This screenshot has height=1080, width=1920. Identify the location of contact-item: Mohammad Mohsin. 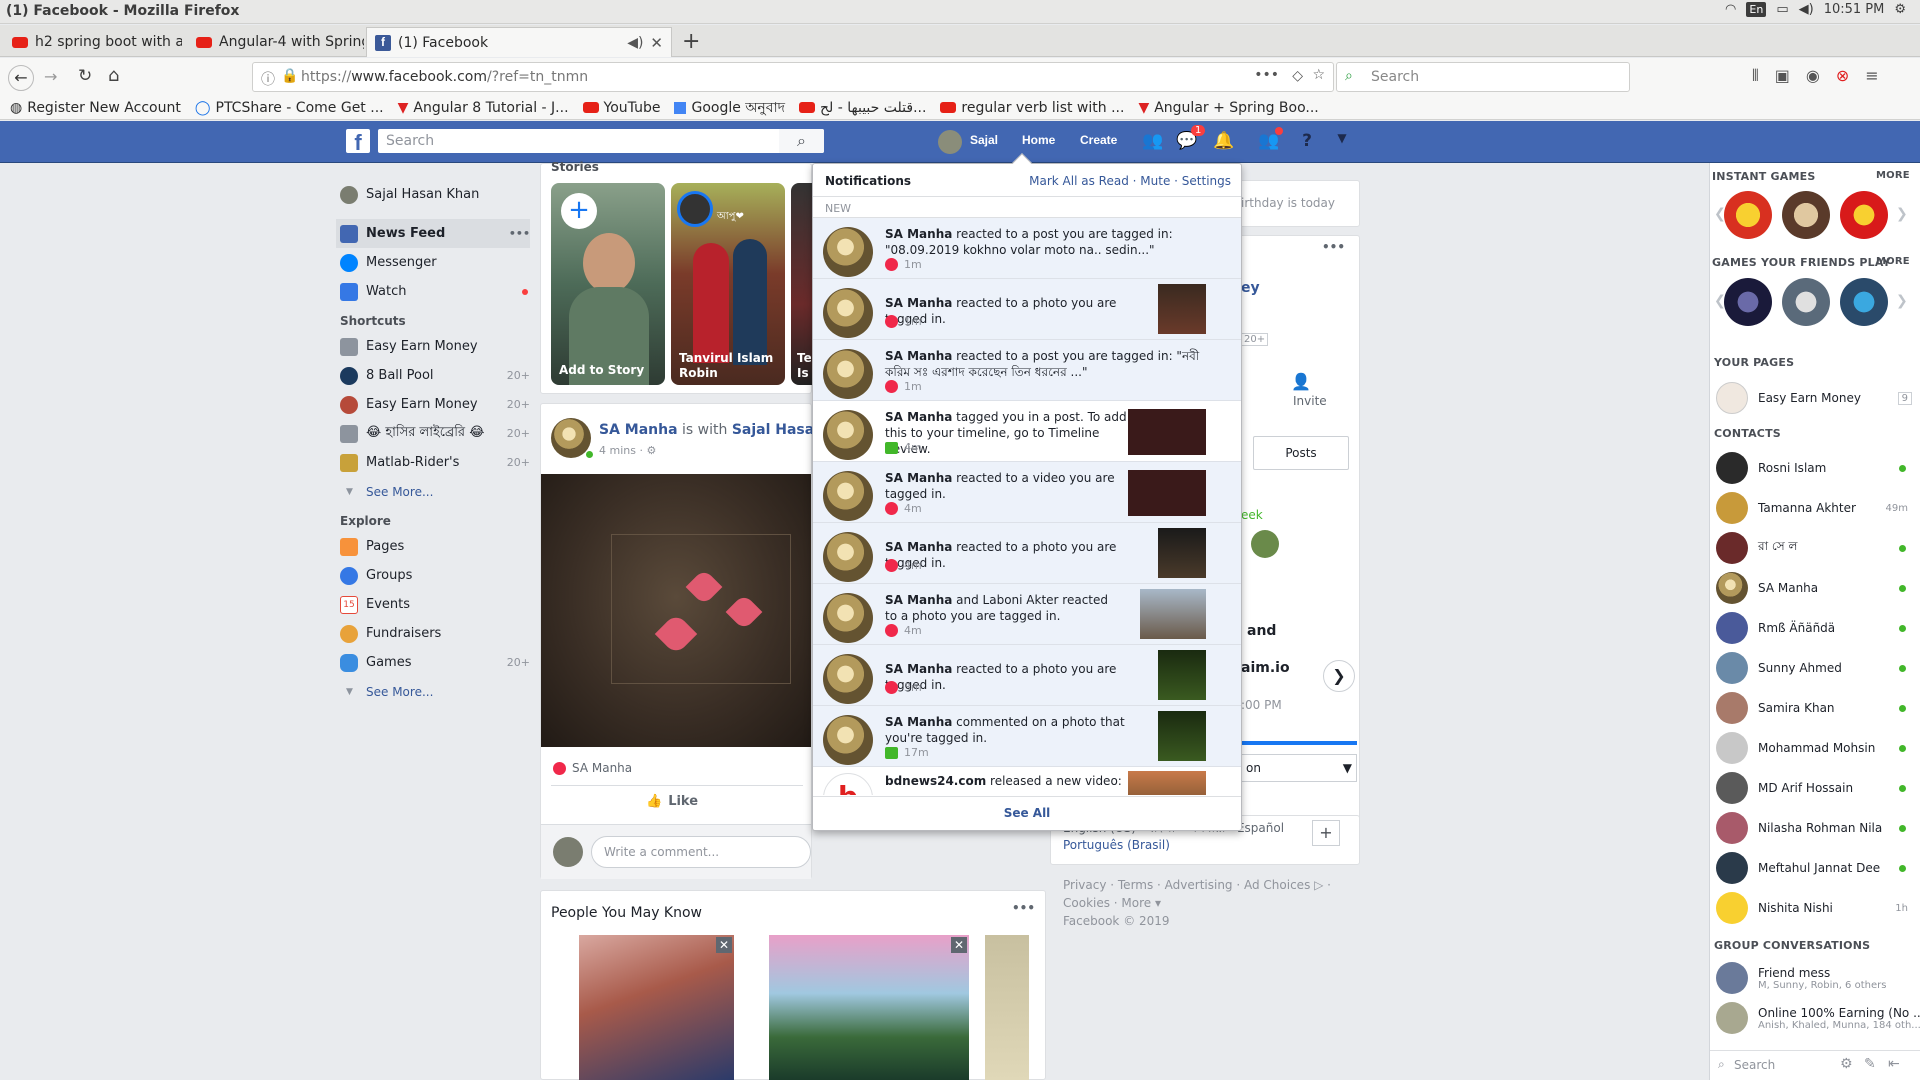
(1816, 748).